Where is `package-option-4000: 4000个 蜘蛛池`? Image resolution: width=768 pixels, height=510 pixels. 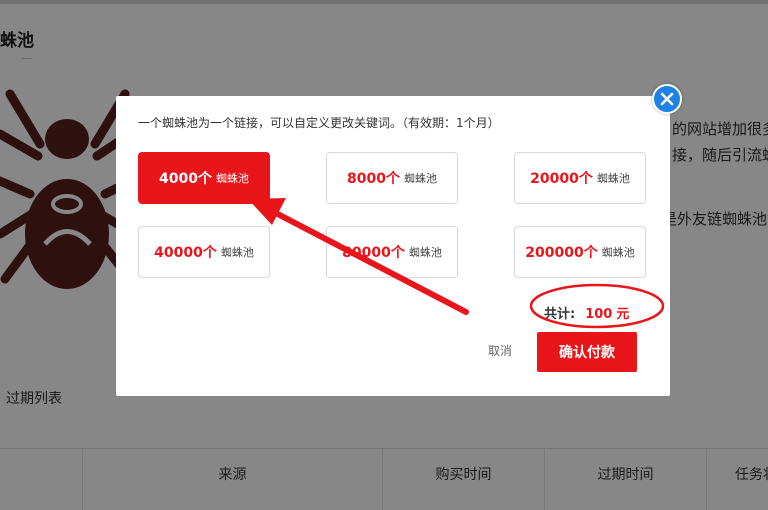
package-option-4000: 4000个 蜘蛛池 is located at coordinates (204, 178).